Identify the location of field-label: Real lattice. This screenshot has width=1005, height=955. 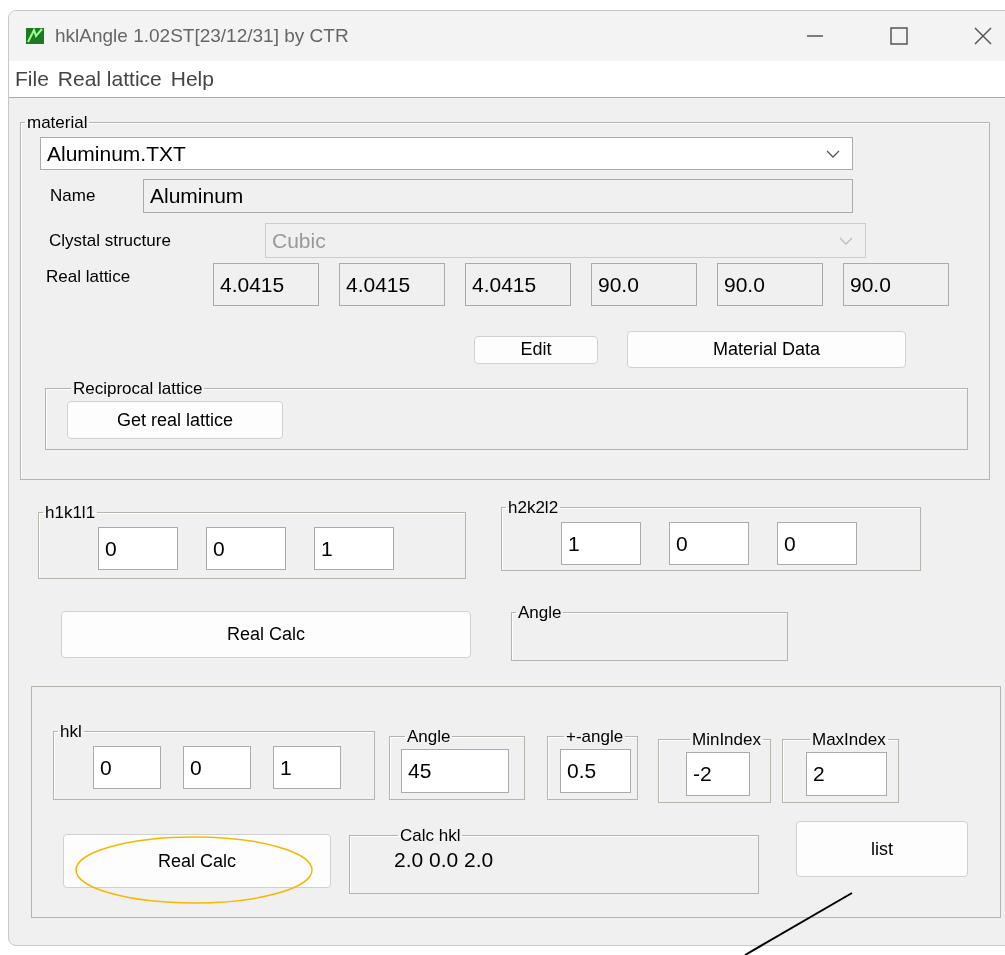
(88, 276).